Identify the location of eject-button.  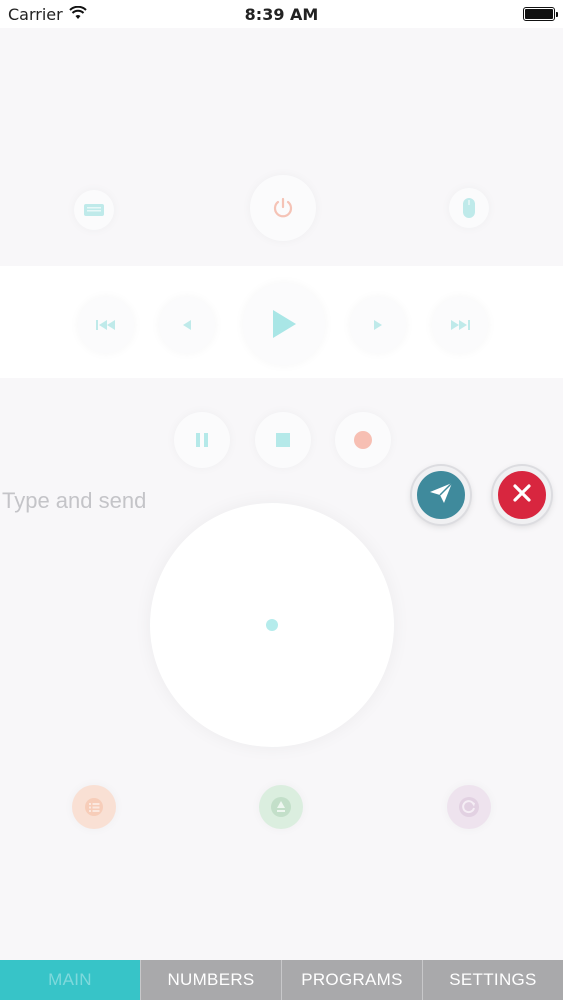
(281, 807).